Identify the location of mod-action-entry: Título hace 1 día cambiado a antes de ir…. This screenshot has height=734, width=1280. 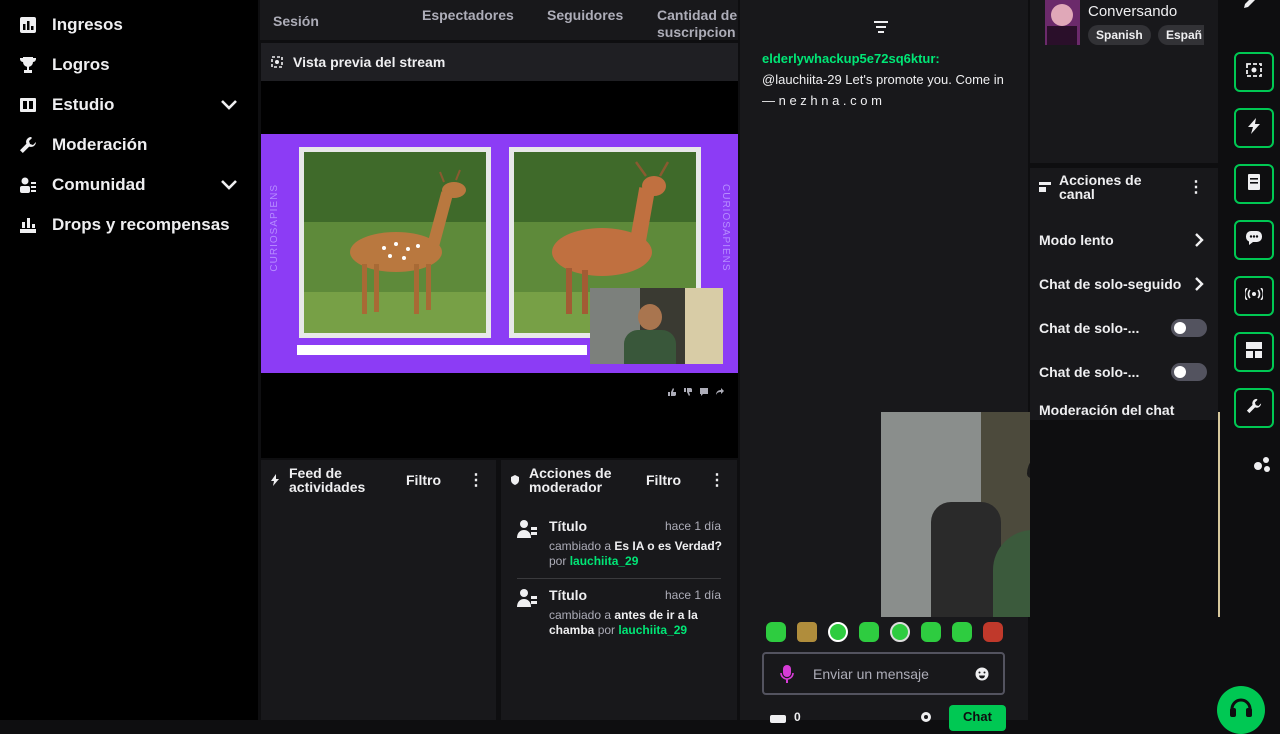
(619, 612).